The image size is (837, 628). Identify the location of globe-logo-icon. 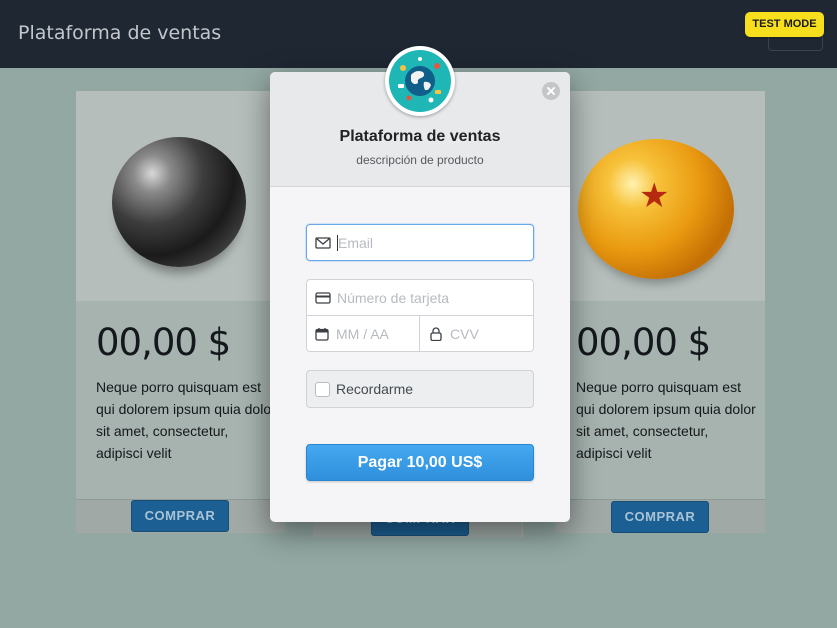
(420, 81).